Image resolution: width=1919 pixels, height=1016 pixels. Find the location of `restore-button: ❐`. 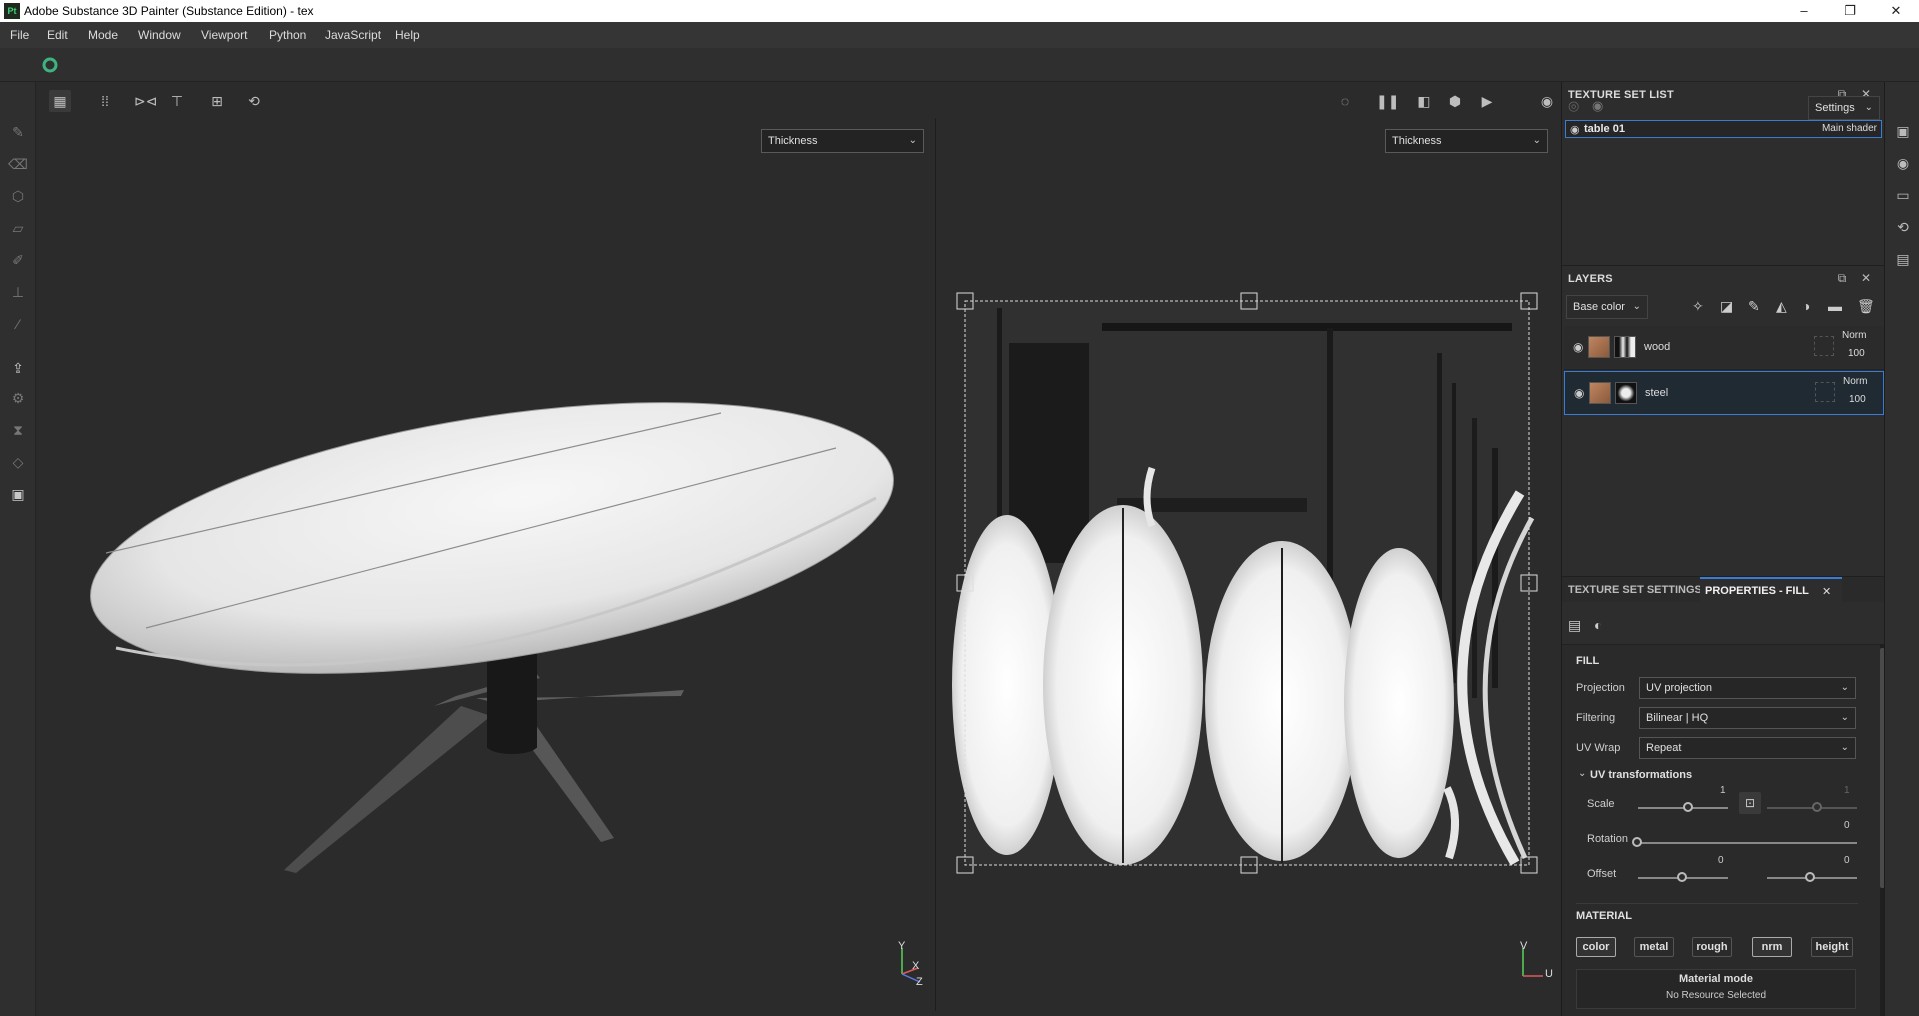

restore-button: ❐ is located at coordinates (1850, 11).